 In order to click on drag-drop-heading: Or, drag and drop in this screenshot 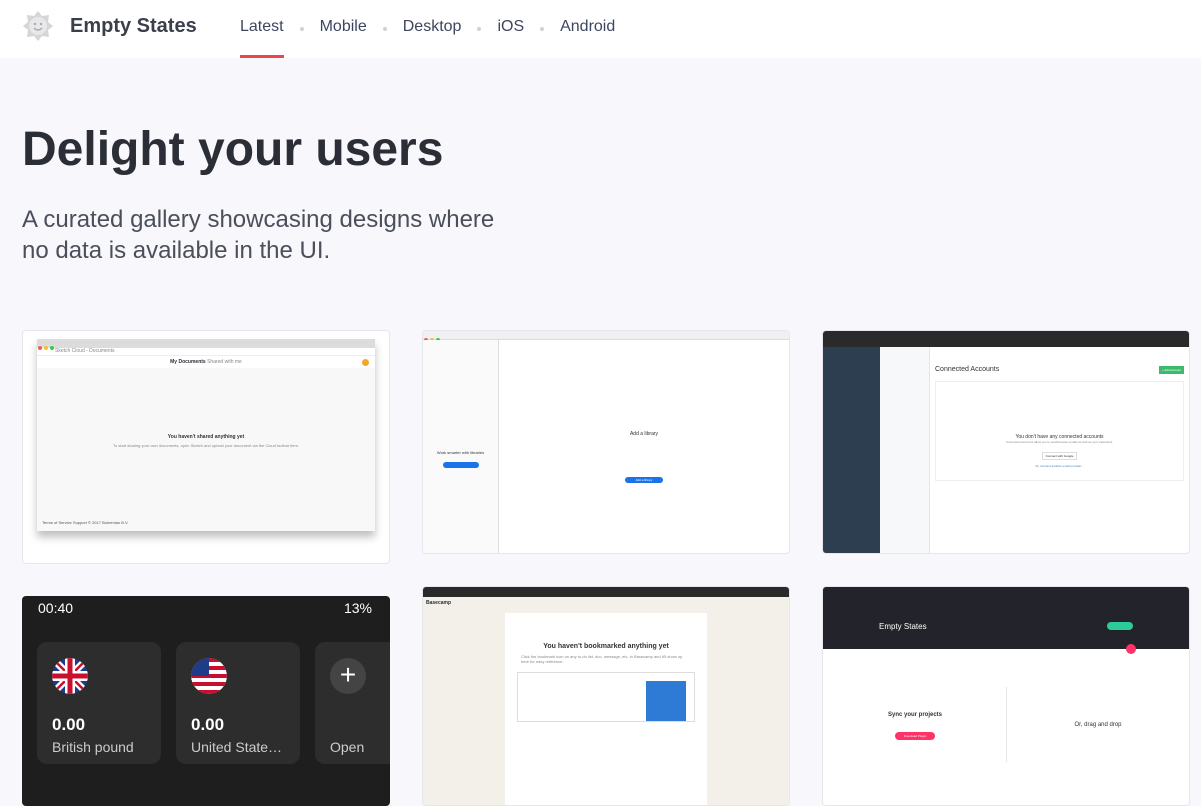, I will do `click(1098, 725)`.